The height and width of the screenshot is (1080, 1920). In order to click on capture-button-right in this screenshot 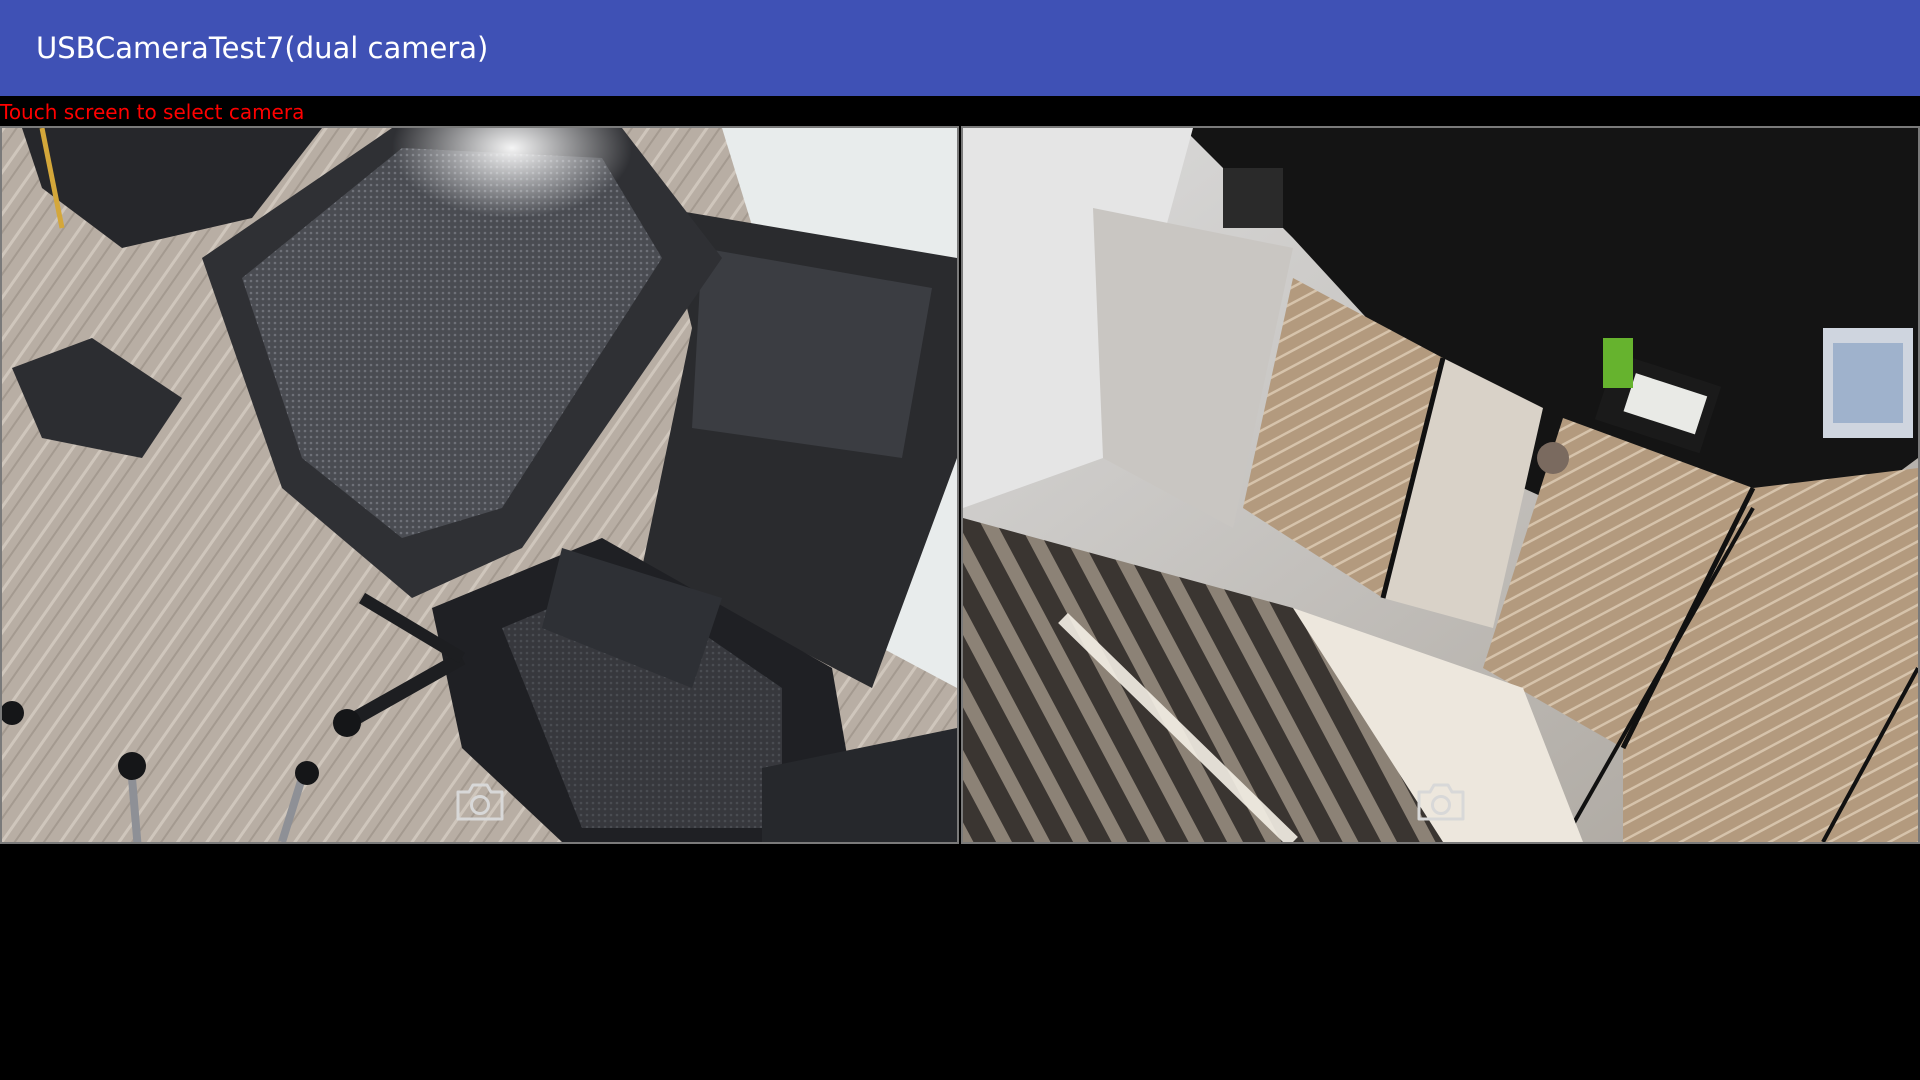, I will do `click(1441, 802)`.